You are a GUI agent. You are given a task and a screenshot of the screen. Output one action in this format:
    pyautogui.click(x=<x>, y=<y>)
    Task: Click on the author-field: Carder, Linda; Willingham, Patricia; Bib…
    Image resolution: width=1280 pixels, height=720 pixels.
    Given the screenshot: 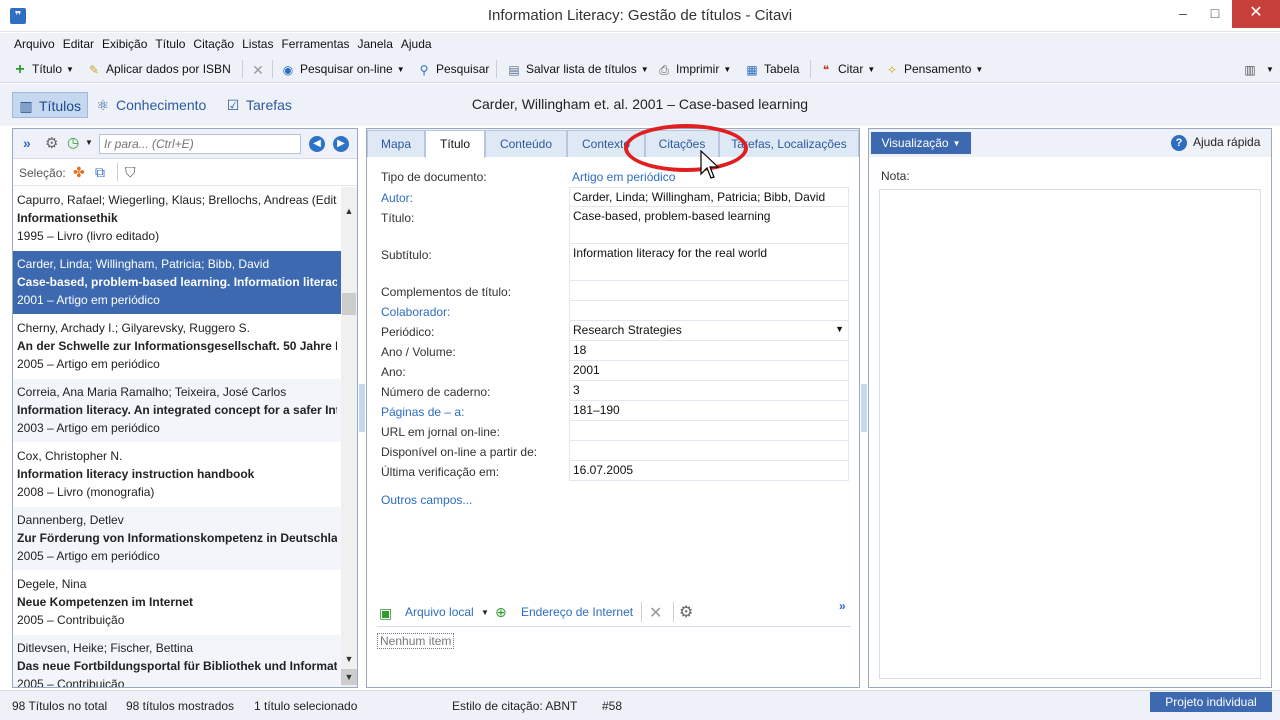 What is the action you would take?
    pyautogui.click(x=709, y=197)
    